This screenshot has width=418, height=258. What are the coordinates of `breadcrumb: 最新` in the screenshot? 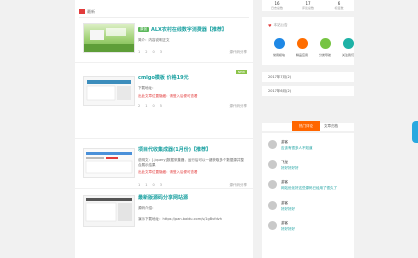 It's located at (87, 11).